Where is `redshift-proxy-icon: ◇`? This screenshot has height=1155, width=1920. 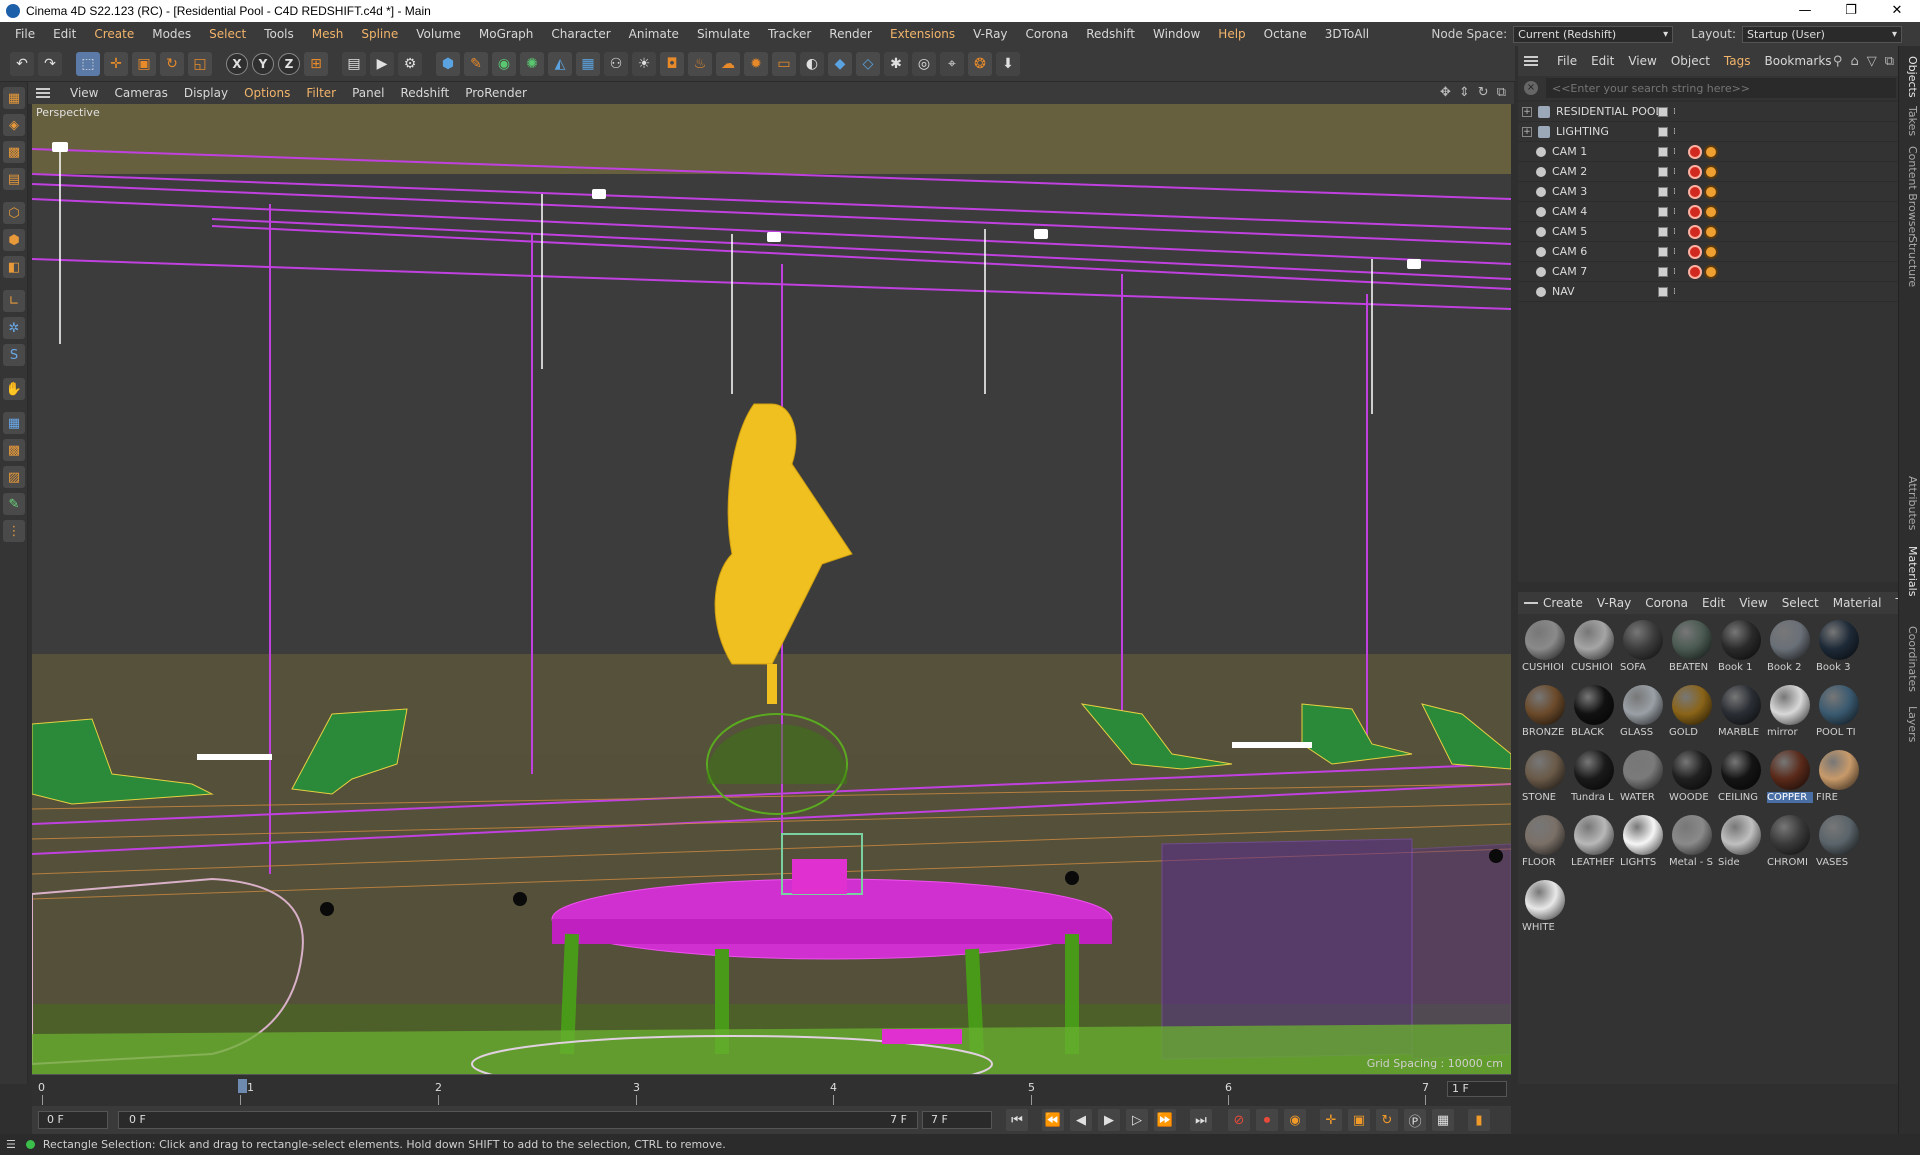 redshift-proxy-icon: ◇ is located at coordinates (868, 63).